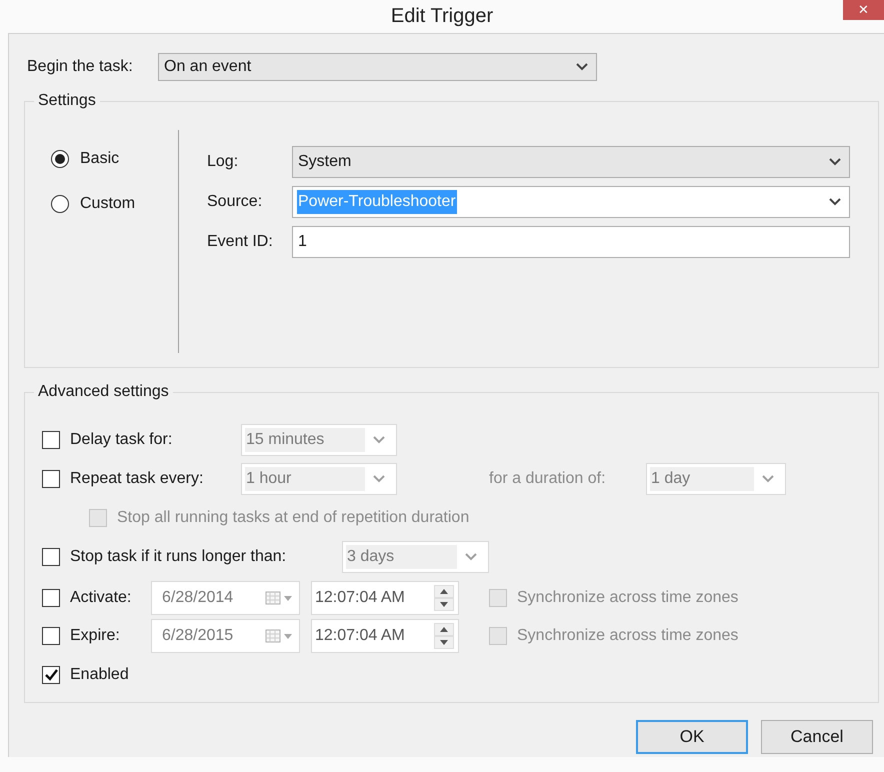 The image size is (884, 772). What do you see at coordinates (377, 67) in the screenshot?
I see `dropdown: On an event` at bounding box center [377, 67].